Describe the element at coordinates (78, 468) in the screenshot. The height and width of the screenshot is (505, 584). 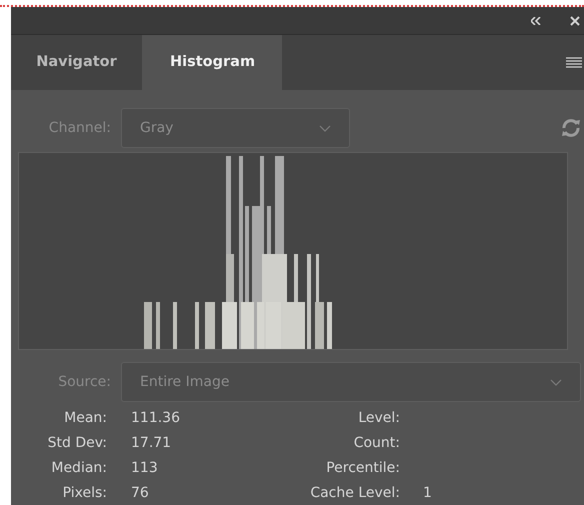
I see `stat-label: Median:` at that location.